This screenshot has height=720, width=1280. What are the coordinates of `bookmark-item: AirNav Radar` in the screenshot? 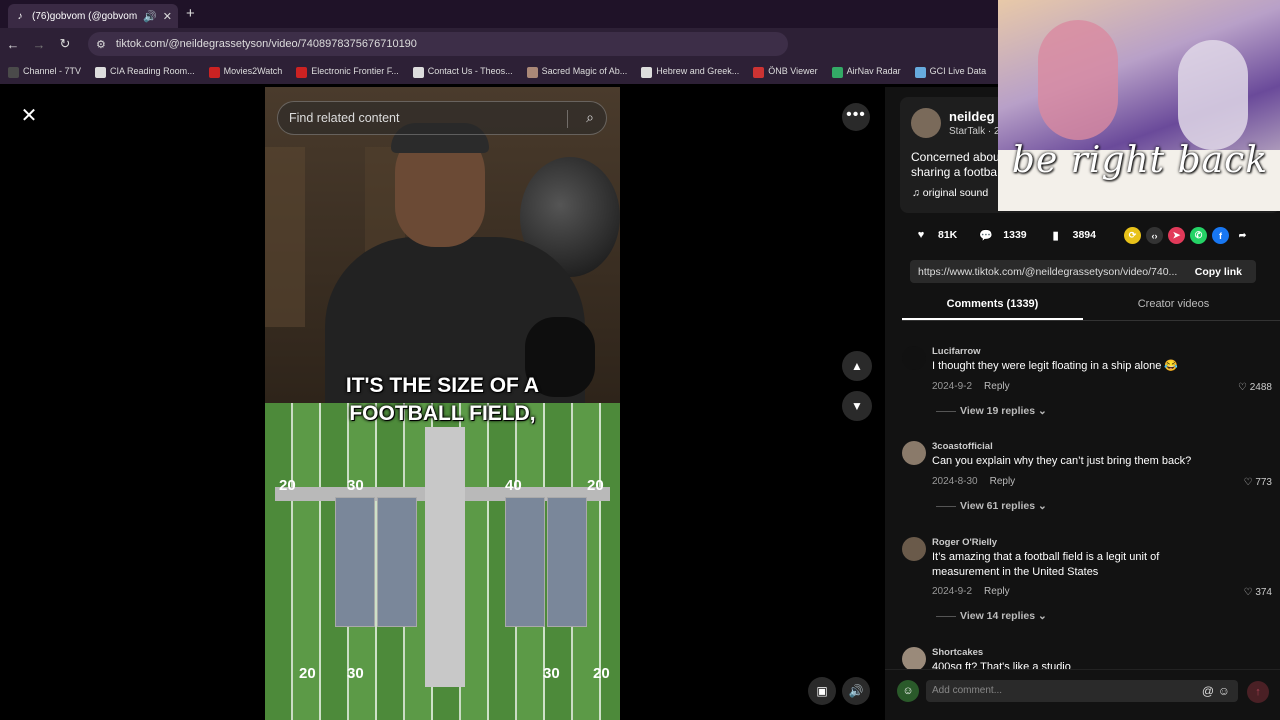 It's located at (866, 72).